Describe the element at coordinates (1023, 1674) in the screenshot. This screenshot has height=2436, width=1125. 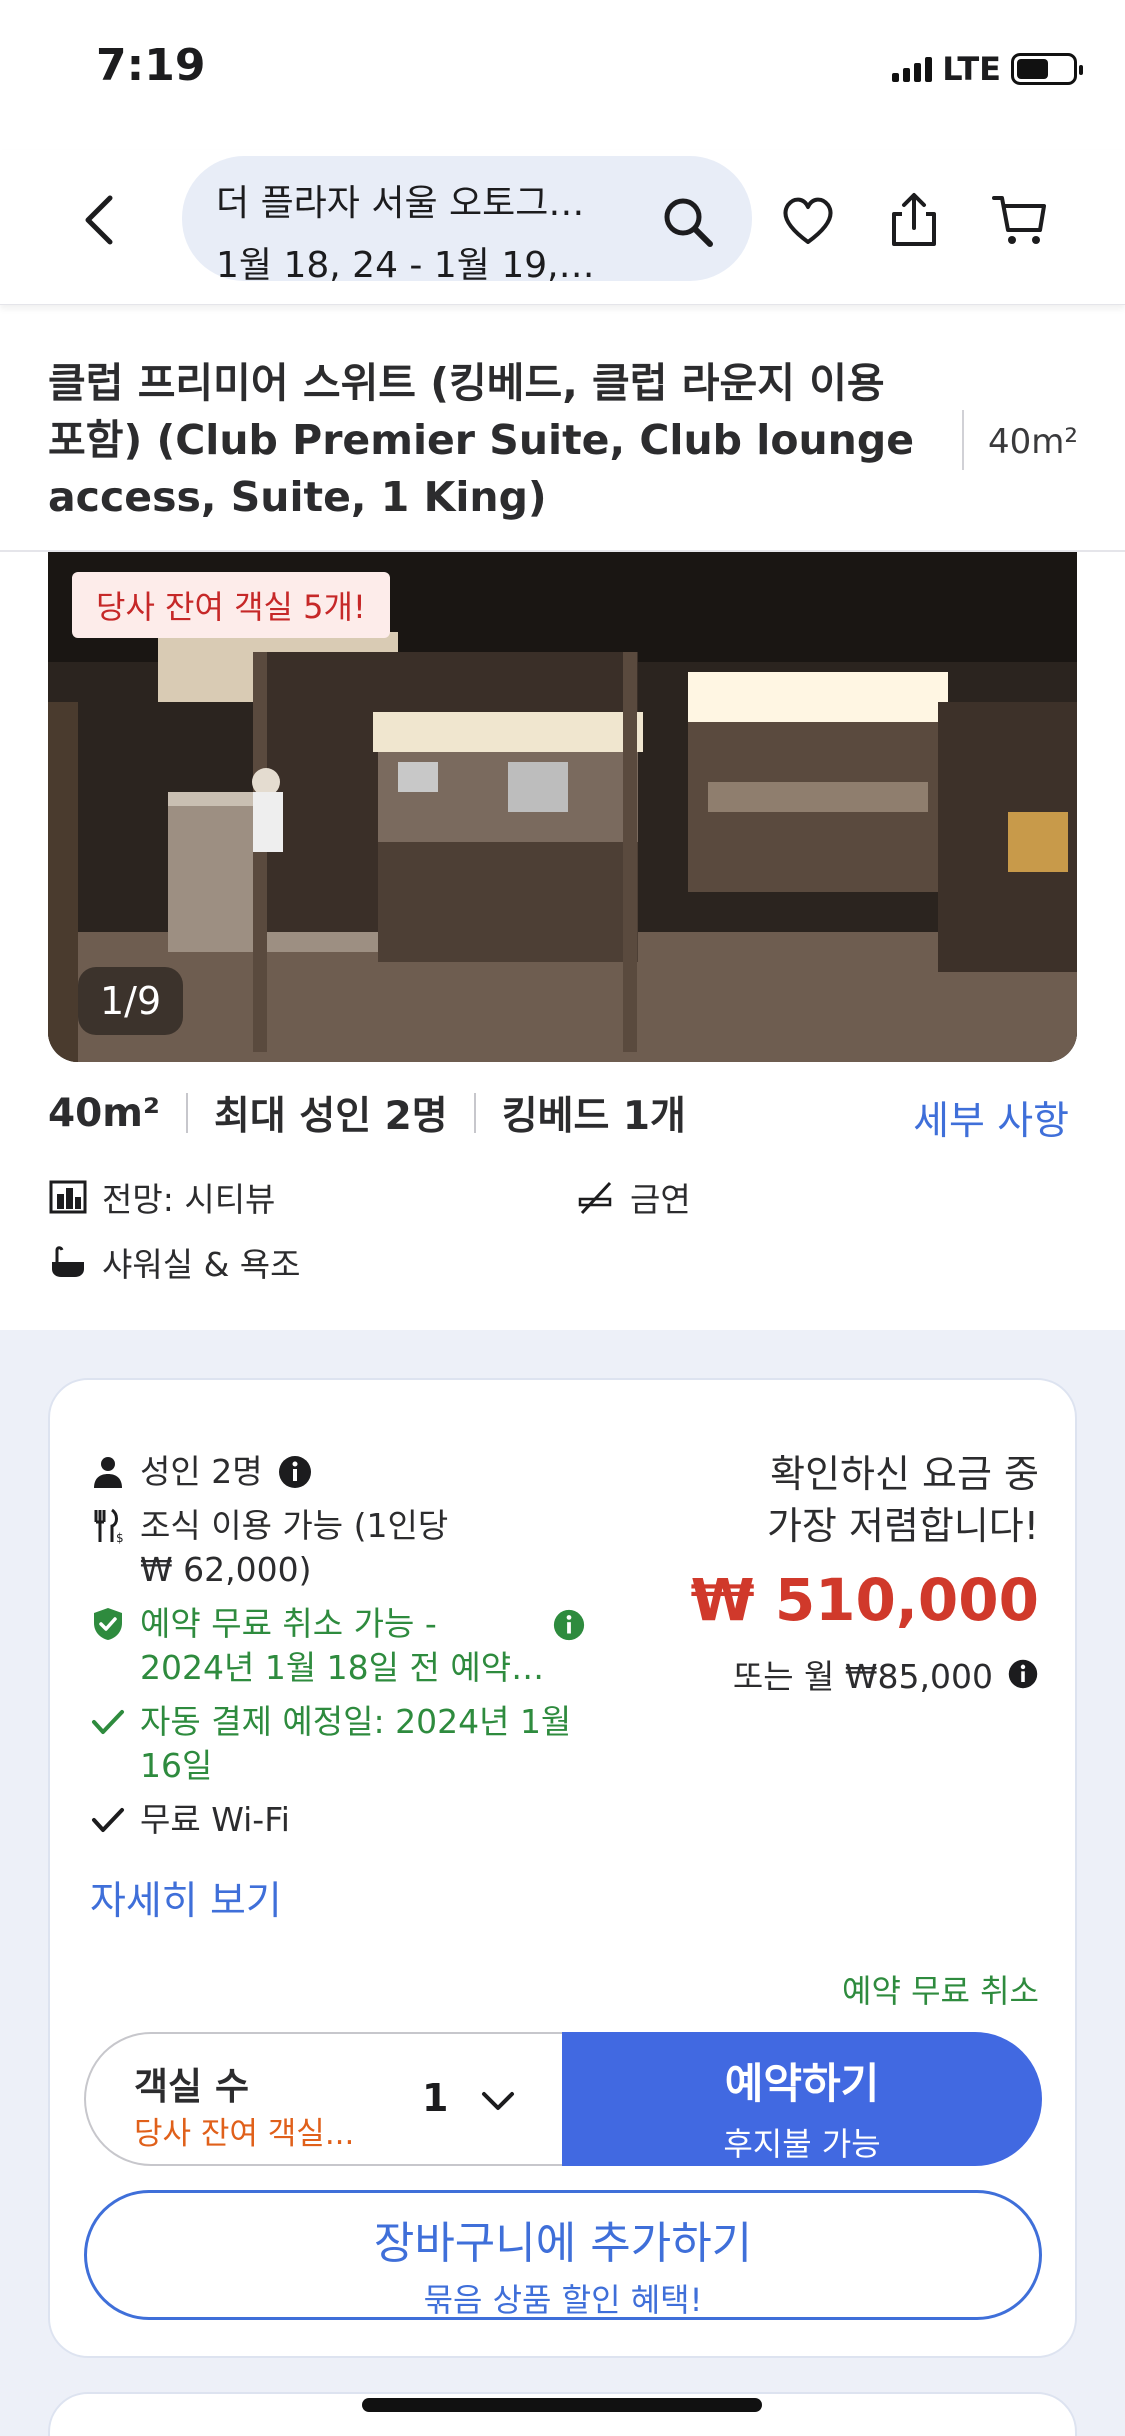
I see `monthly-info-icon` at that location.